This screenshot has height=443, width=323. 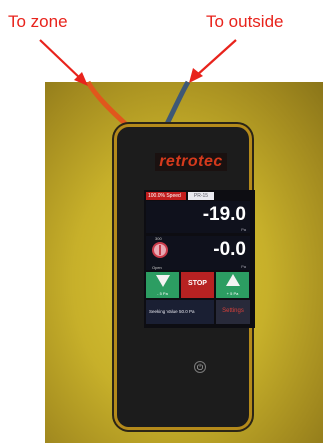 What do you see at coordinates (216, 58) in the screenshot?
I see `arrow-to-outside-line` at bounding box center [216, 58].